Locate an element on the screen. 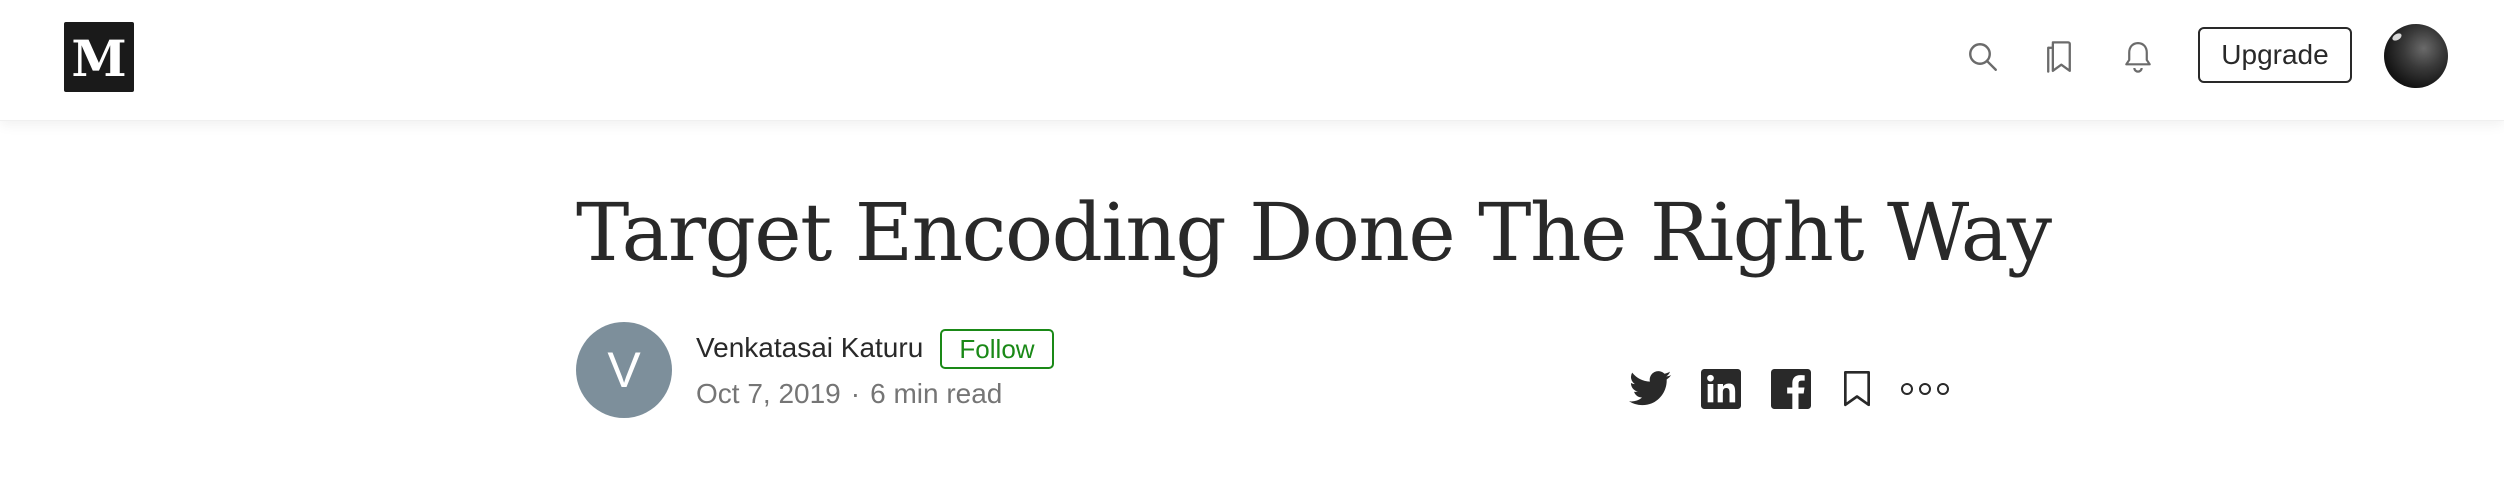  author-name-link: Venkatasai Katuru is located at coordinates (809, 348).